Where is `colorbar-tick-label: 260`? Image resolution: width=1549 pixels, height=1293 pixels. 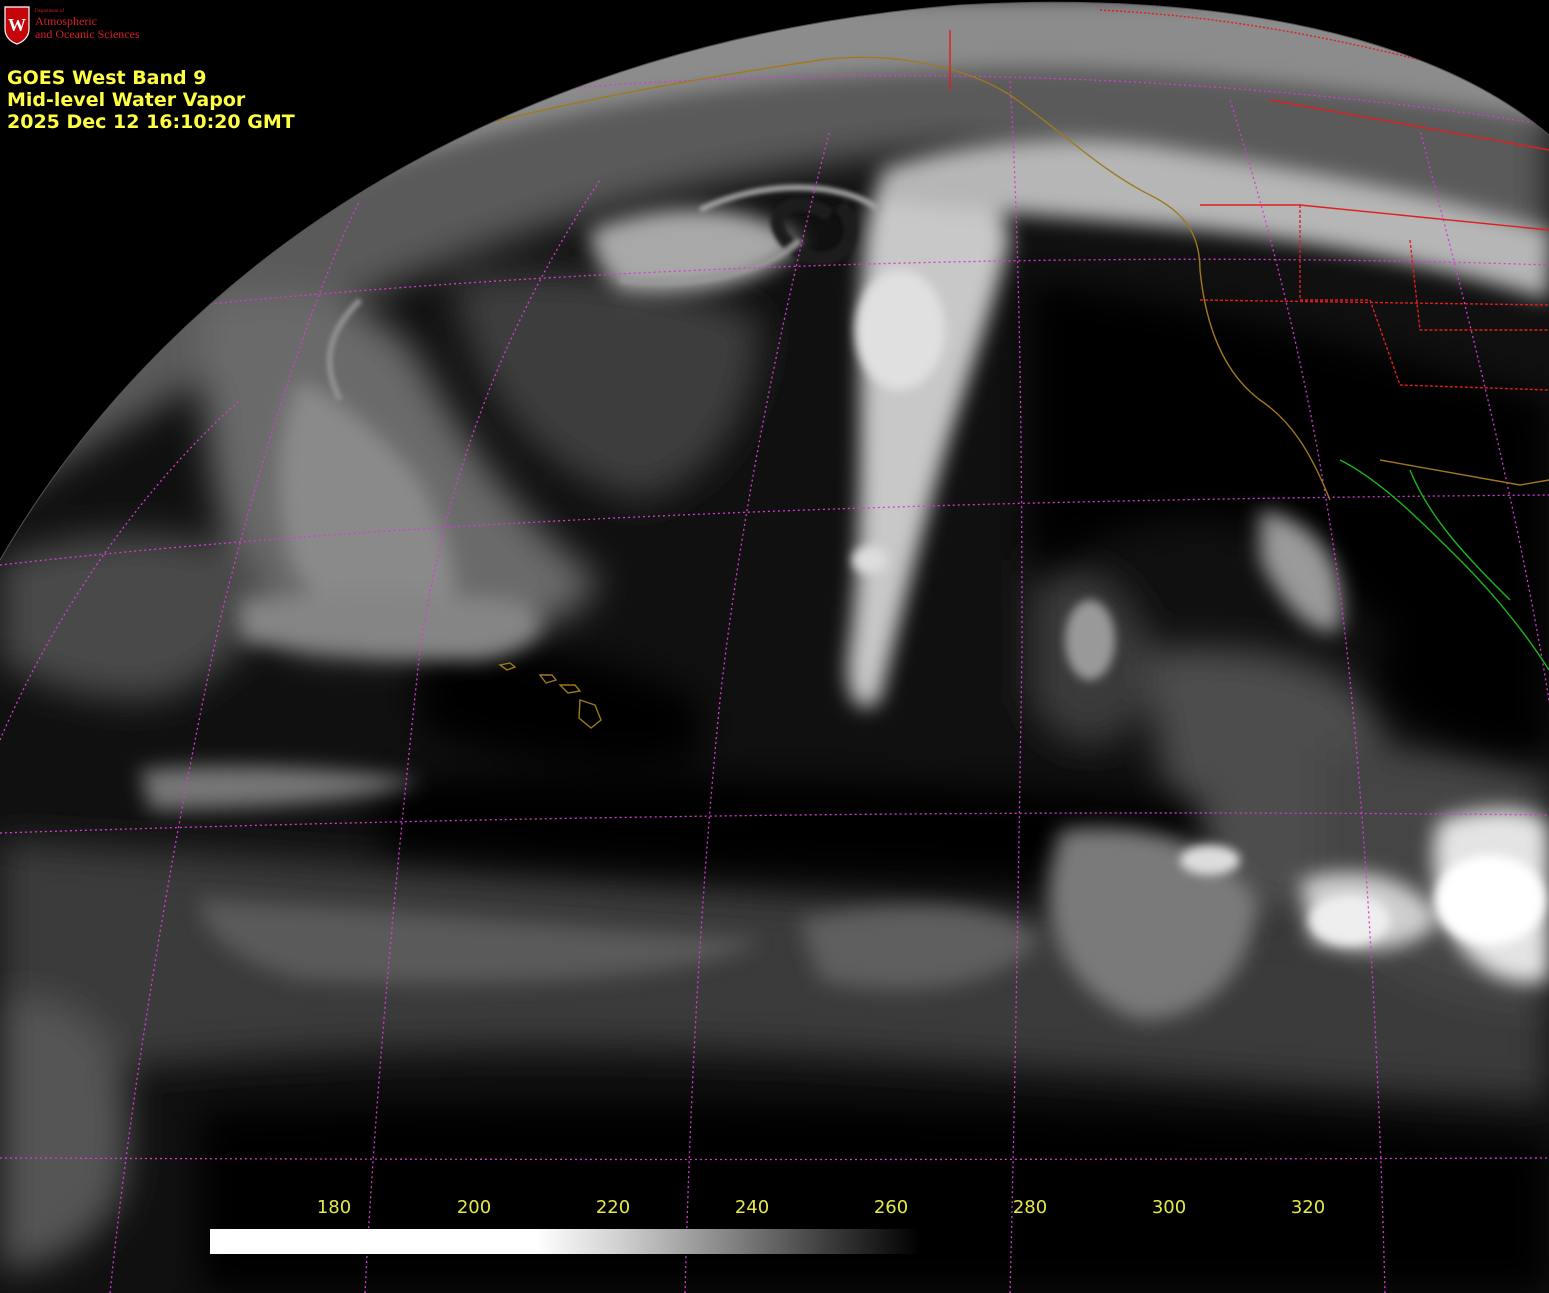 colorbar-tick-label: 260 is located at coordinates (891, 1207).